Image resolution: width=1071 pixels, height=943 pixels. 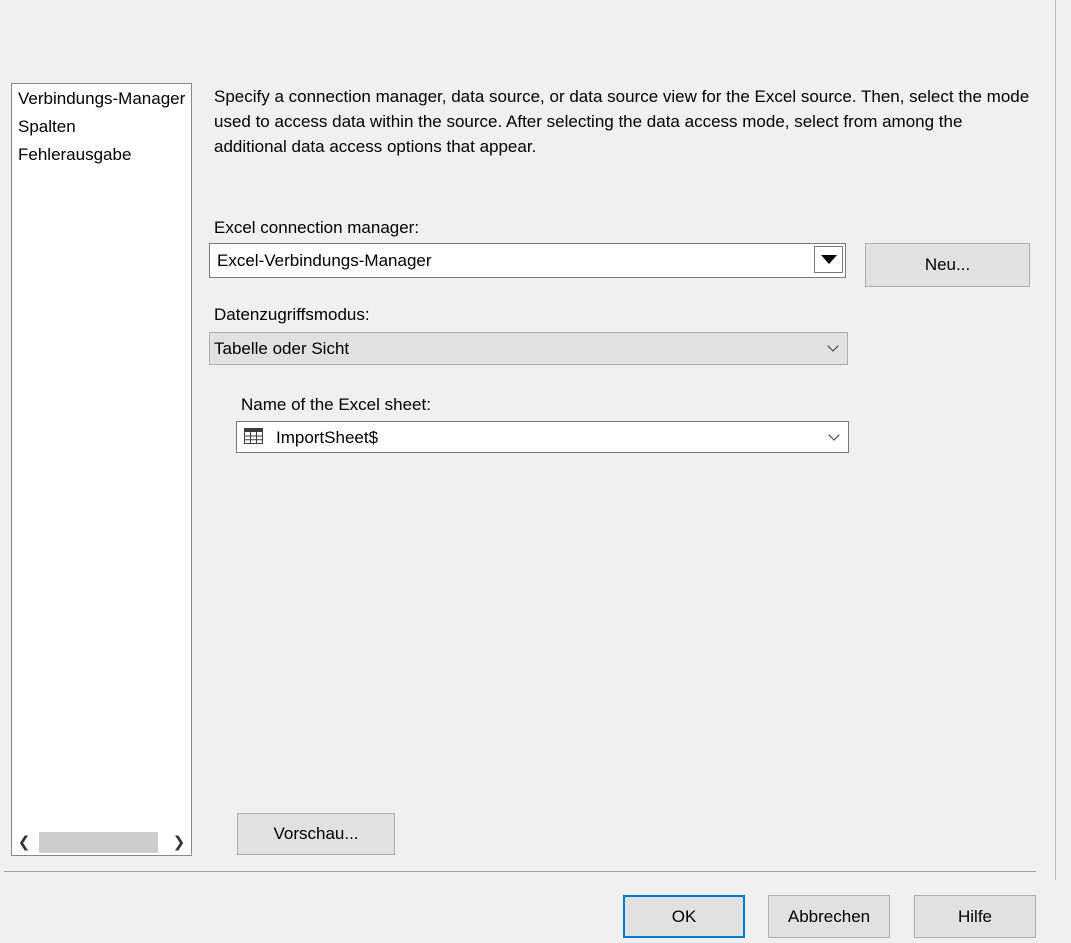 What do you see at coordinates (527, 260) in the screenshot?
I see `connection-manager-combo: Excel-Verbindungs-Manager` at bounding box center [527, 260].